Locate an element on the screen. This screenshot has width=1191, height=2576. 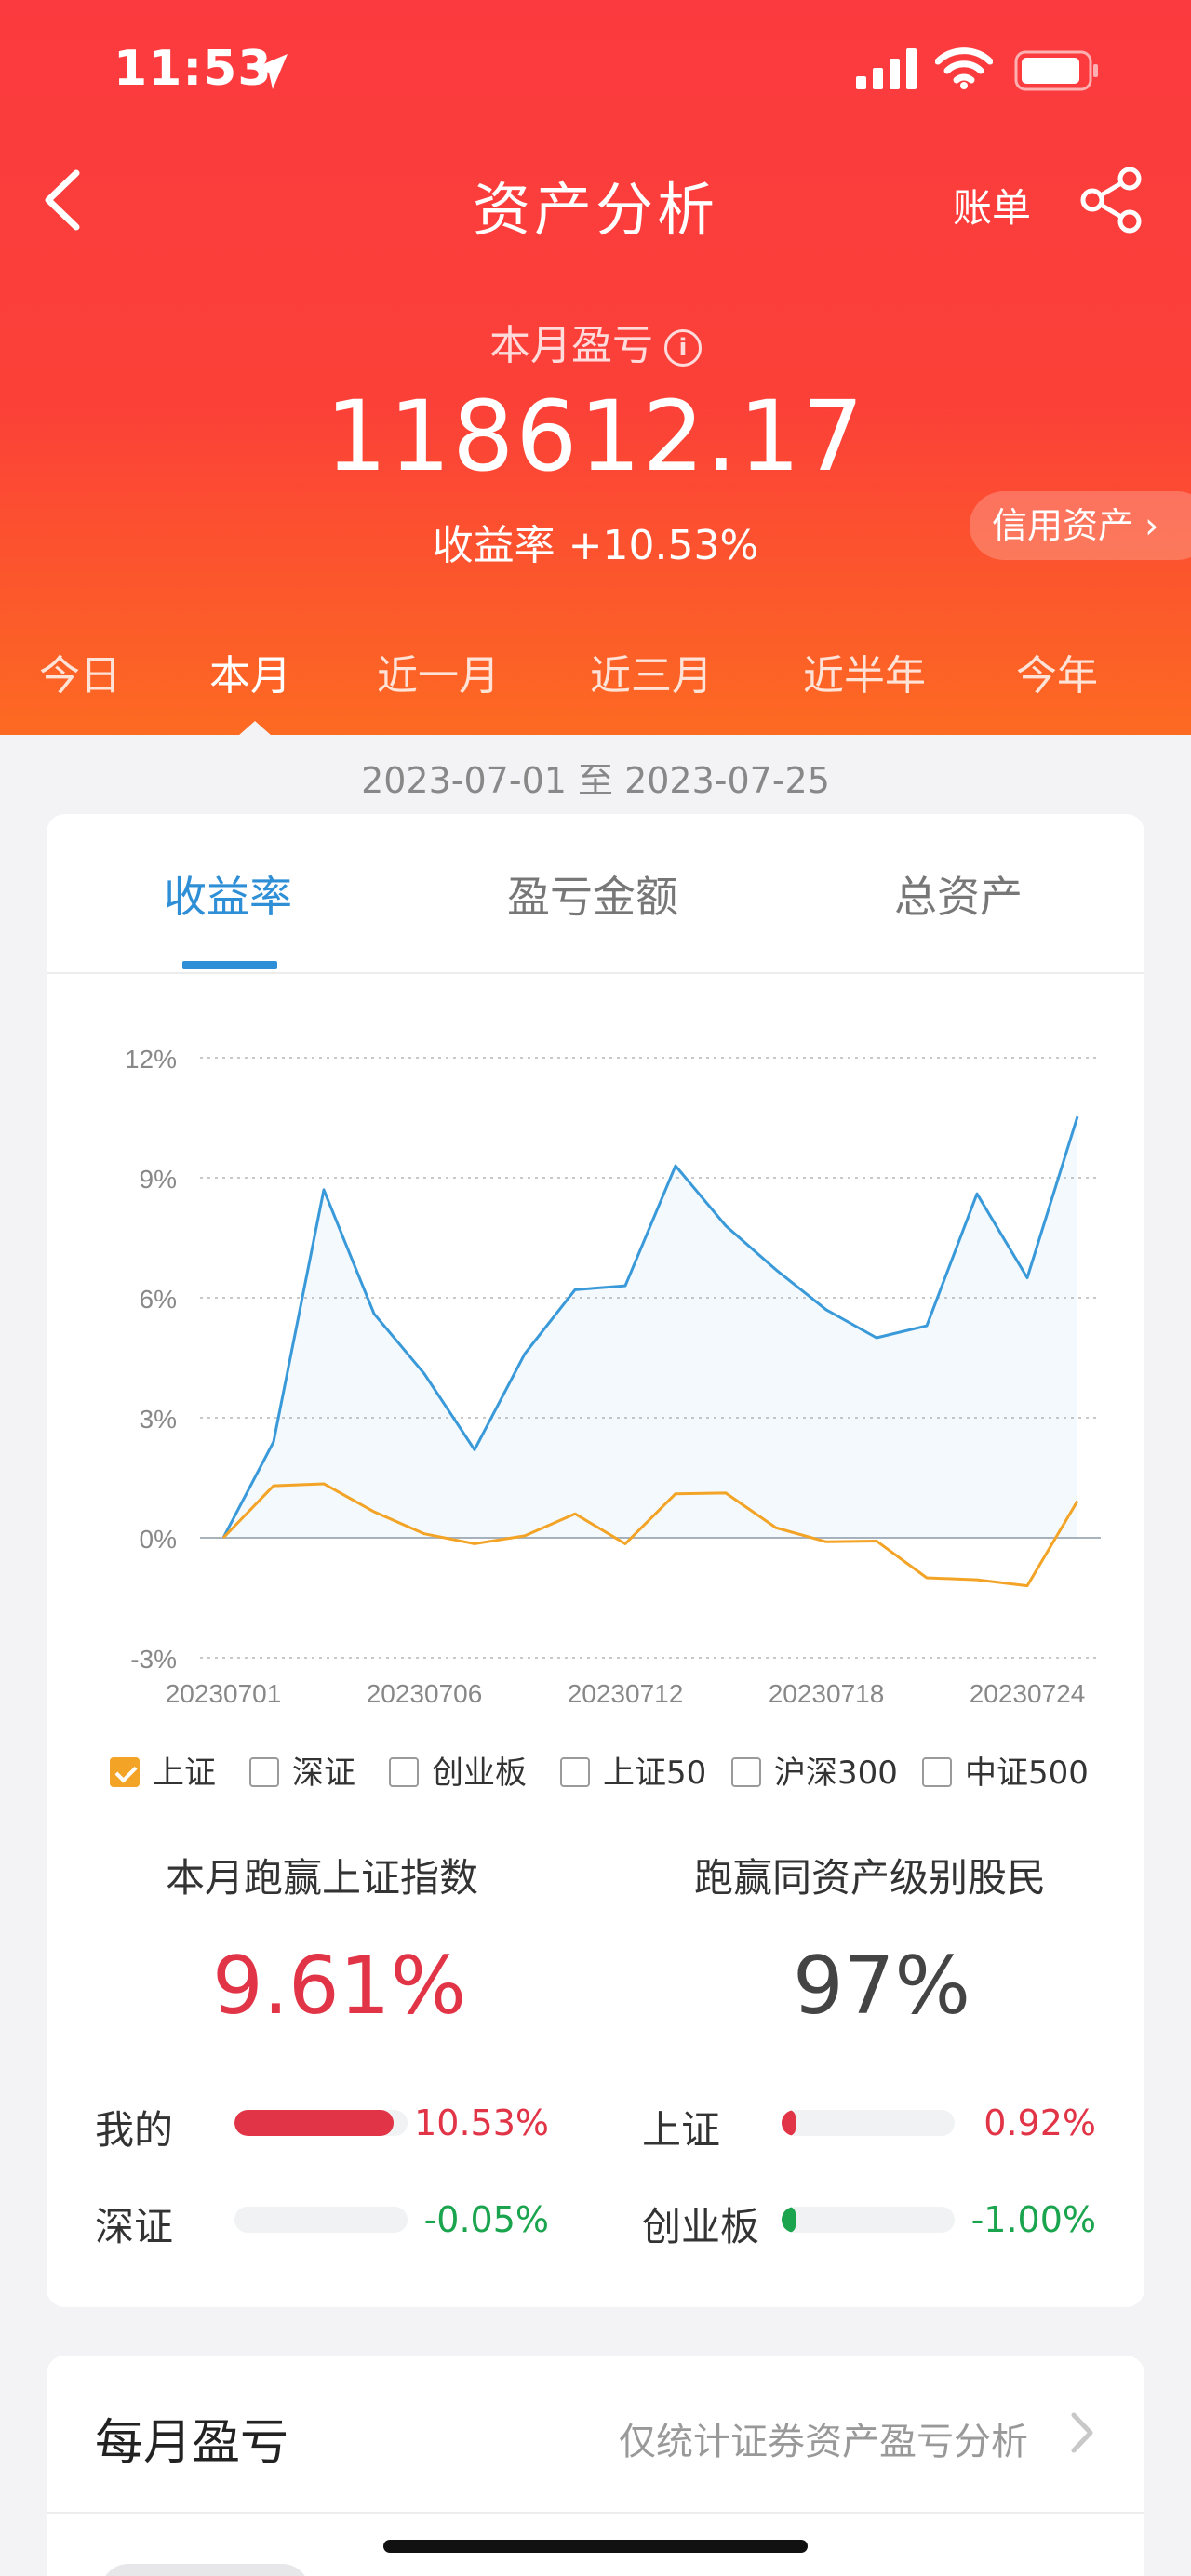
legend-label: 上证 is located at coordinates (184, 1773).